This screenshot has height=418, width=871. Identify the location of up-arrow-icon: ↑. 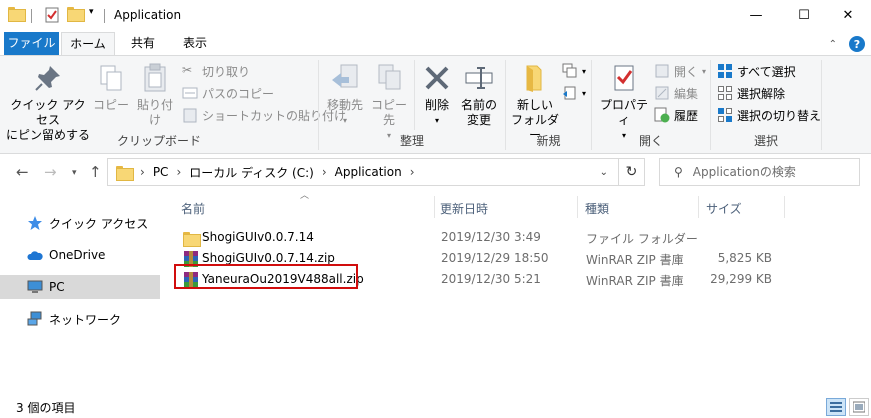
(95, 172).